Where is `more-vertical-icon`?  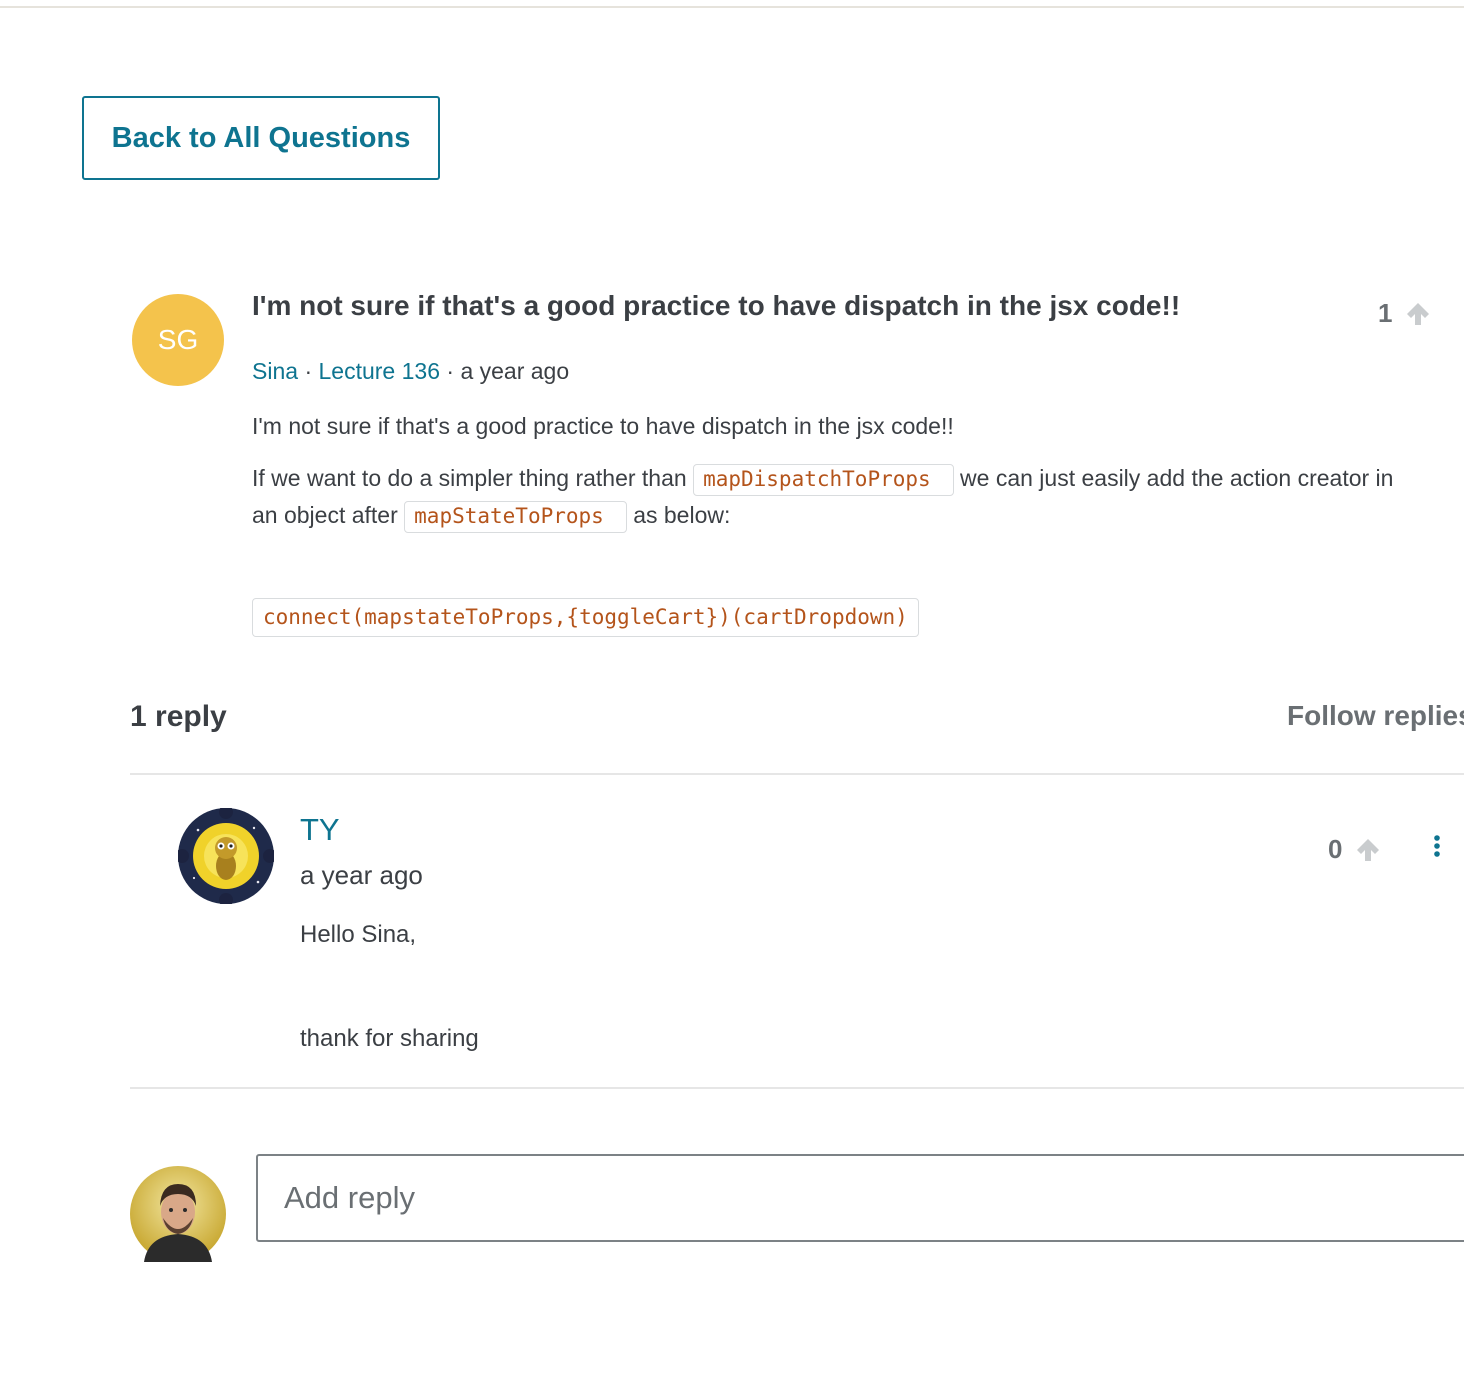 more-vertical-icon is located at coordinates (1437, 847).